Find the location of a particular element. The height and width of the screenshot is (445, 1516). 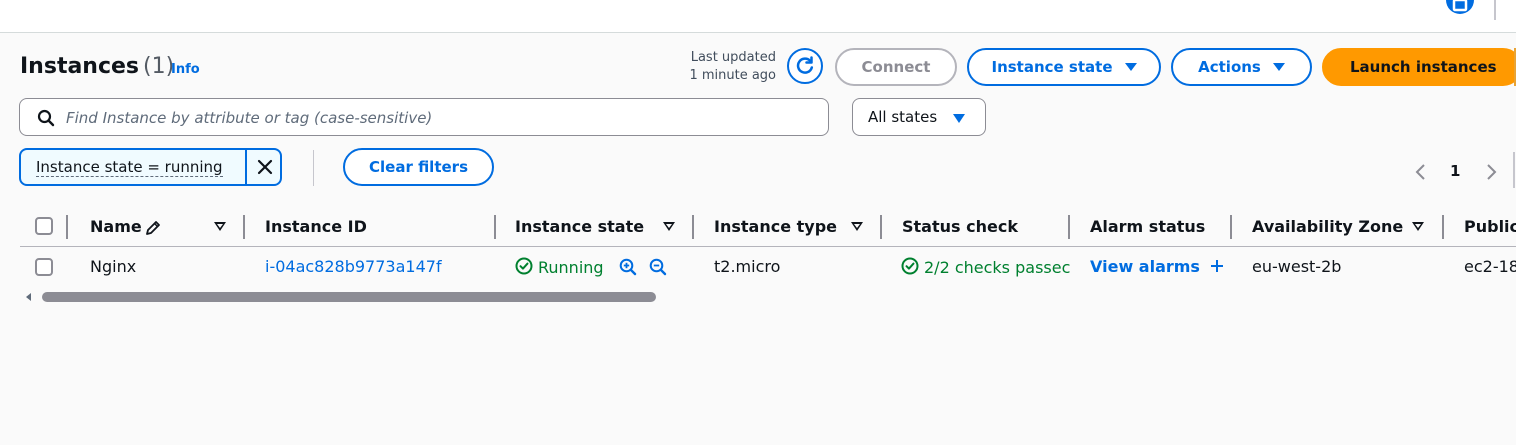

column-header-name-label: Name is located at coordinates (116, 226).